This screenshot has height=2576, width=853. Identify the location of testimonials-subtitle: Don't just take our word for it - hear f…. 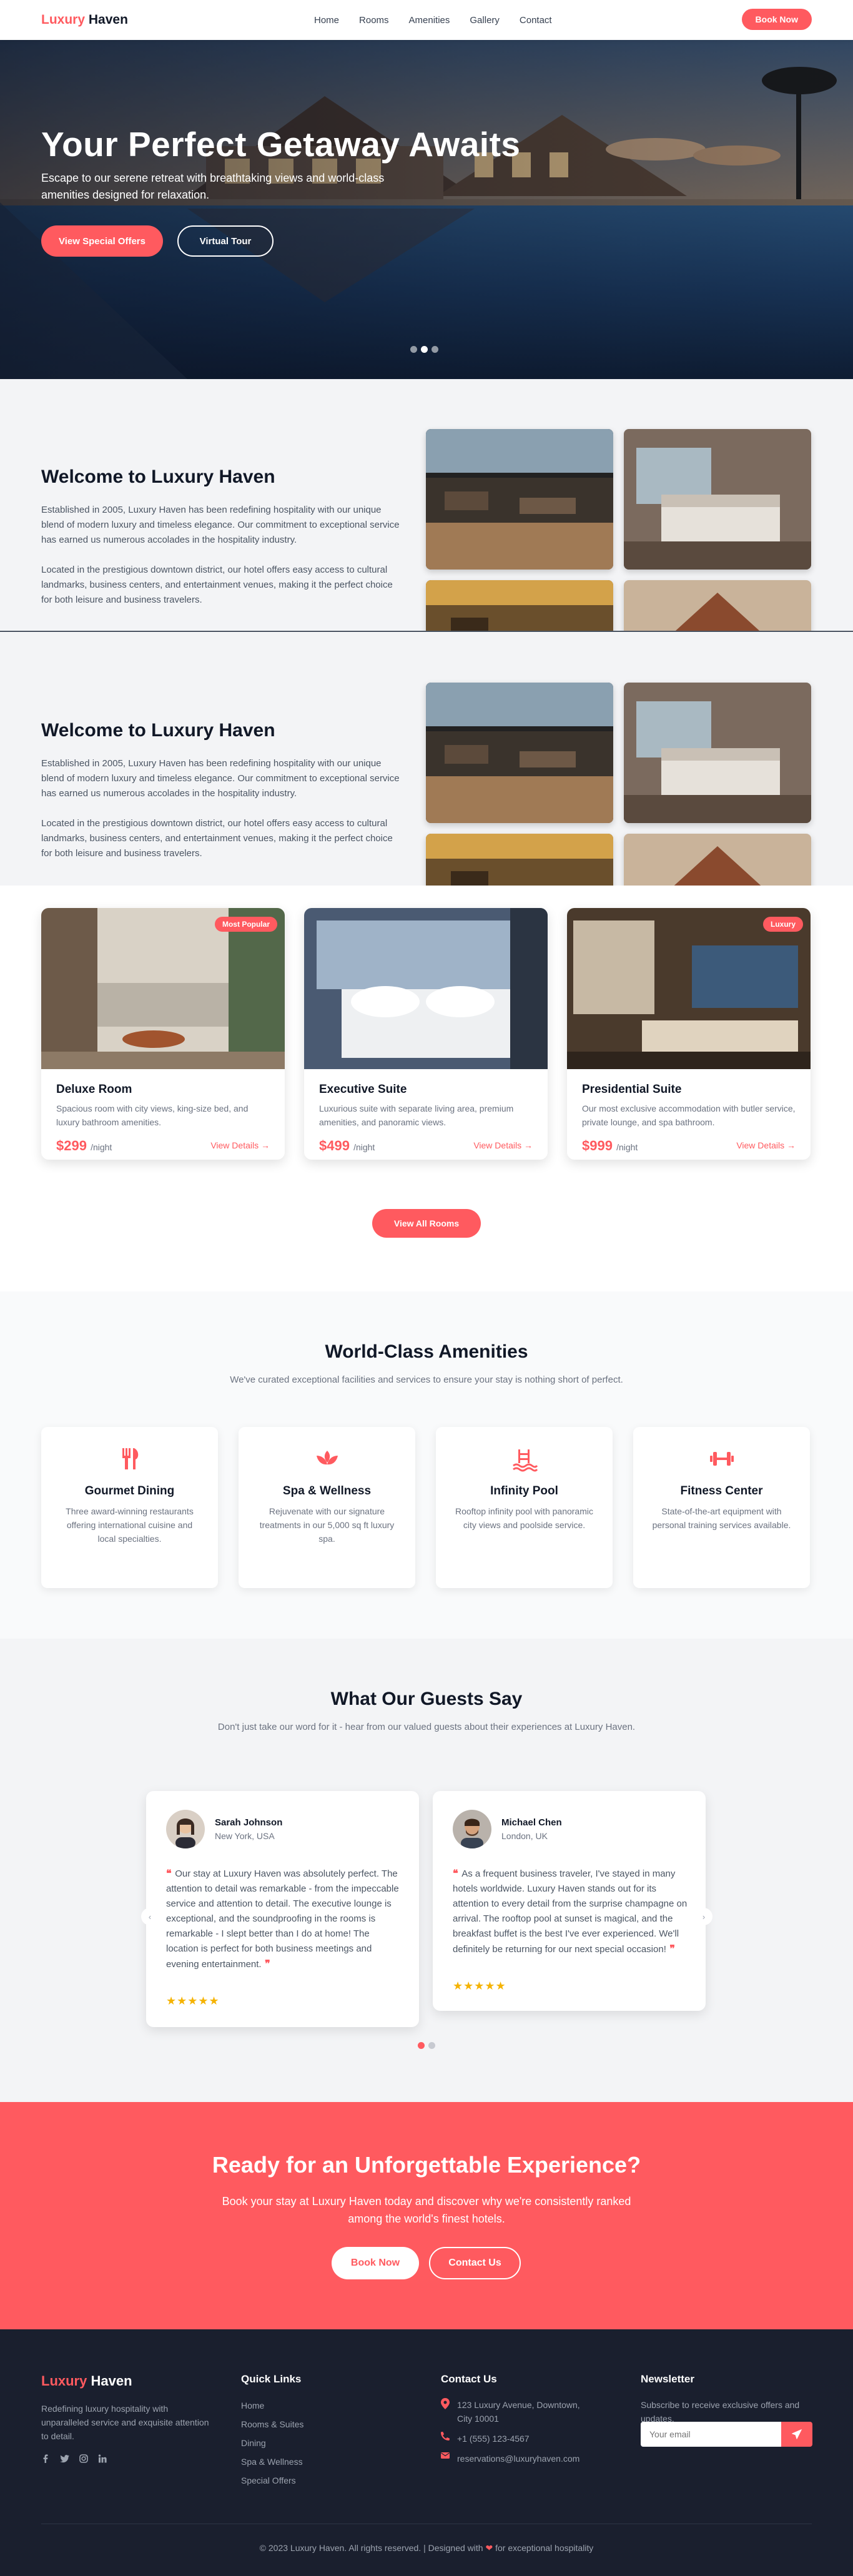
(426, 1727).